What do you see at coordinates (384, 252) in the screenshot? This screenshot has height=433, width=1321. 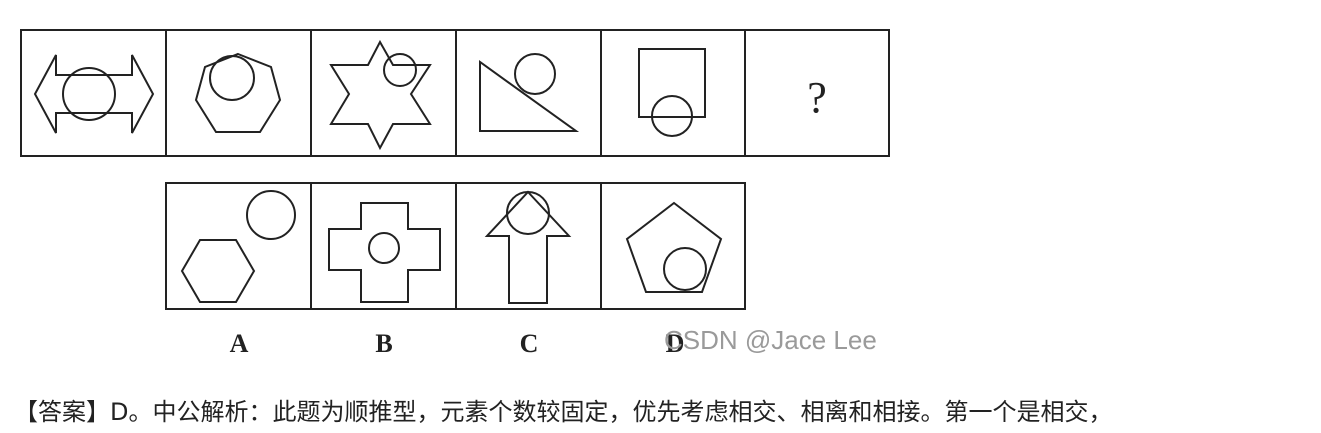 I see `option-b-figure` at bounding box center [384, 252].